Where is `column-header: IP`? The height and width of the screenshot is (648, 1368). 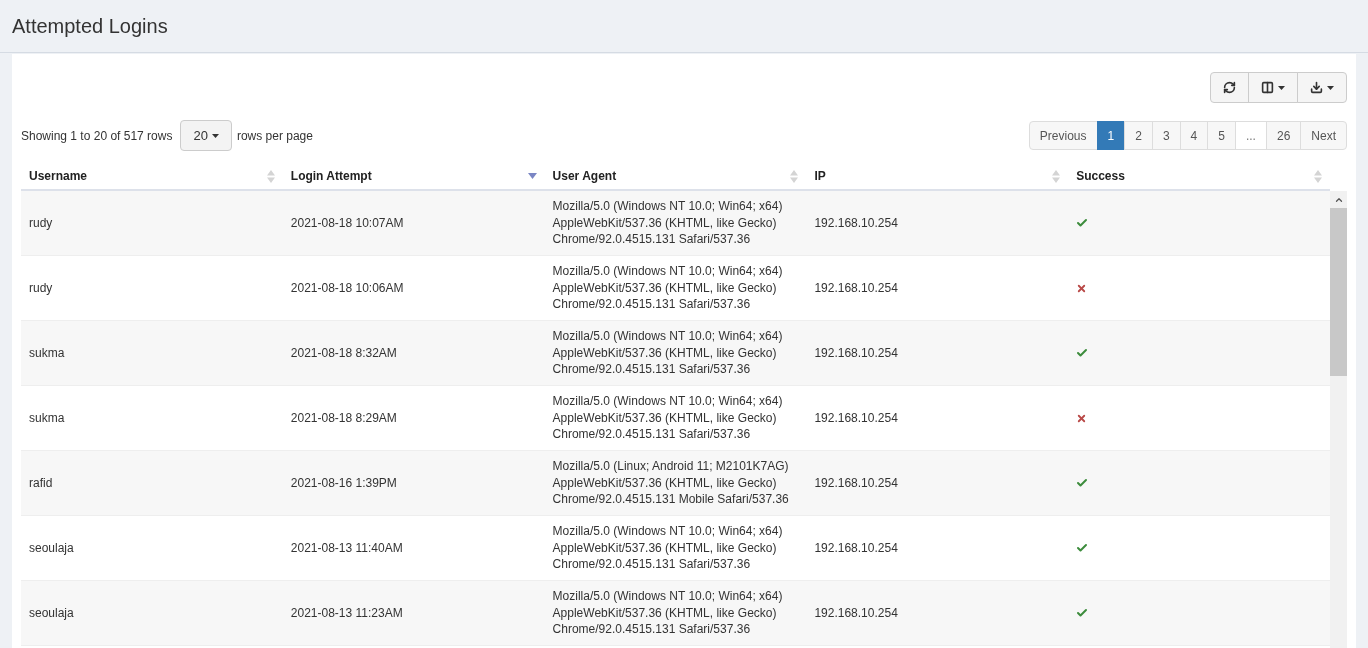 column-header: IP is located at coordinates (820, 176).